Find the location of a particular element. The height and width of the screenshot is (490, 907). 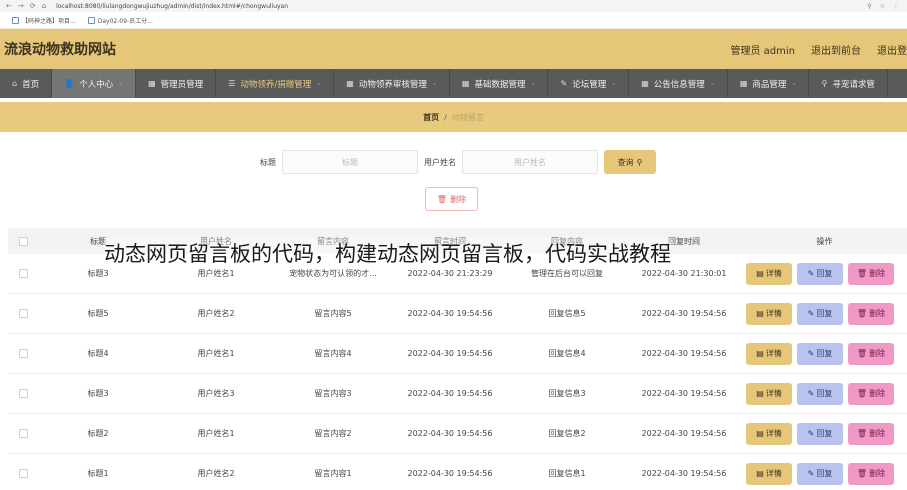

zoom-icon: ⚲ is located at coordinates (869, 6).